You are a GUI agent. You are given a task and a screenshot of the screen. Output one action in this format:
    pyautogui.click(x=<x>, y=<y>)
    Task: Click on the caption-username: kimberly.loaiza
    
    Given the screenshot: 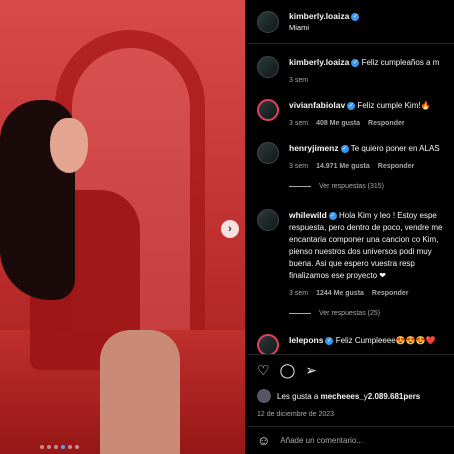 What is the action you would take?
    pyautogui.click(x=319, y=62)
    